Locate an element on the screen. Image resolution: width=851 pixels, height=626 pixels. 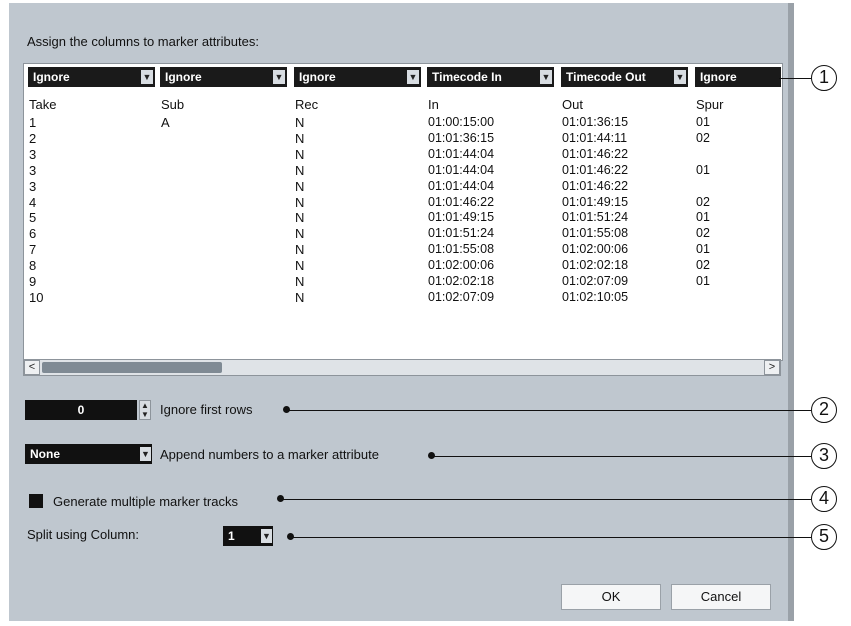
column-0-attribute-select: Ignore ▼ is located at coordinates (91, 77).